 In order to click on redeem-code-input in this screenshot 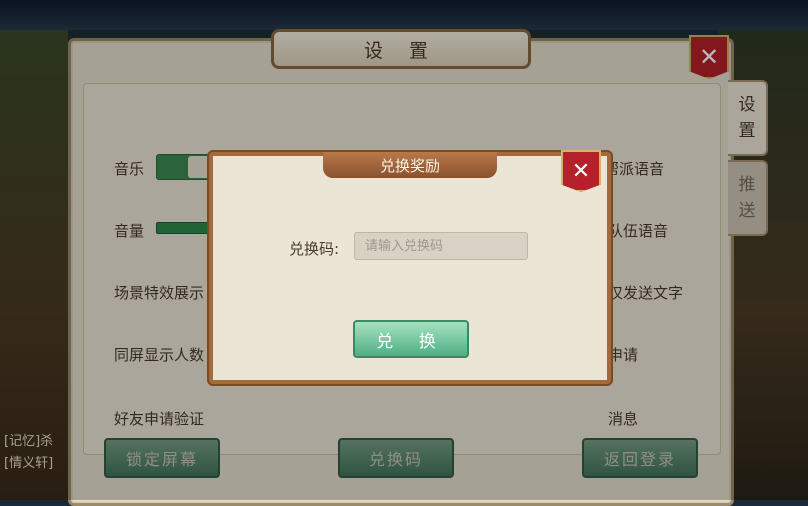, I will do `click(441, 246)`.